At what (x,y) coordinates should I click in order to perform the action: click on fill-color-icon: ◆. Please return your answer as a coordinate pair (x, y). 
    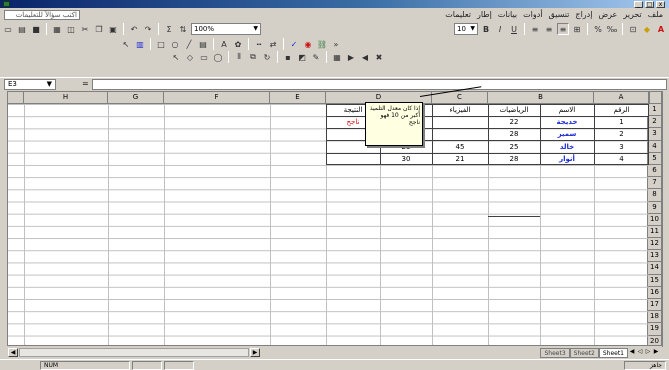
    Looking at the image, I should click on (647, 29).